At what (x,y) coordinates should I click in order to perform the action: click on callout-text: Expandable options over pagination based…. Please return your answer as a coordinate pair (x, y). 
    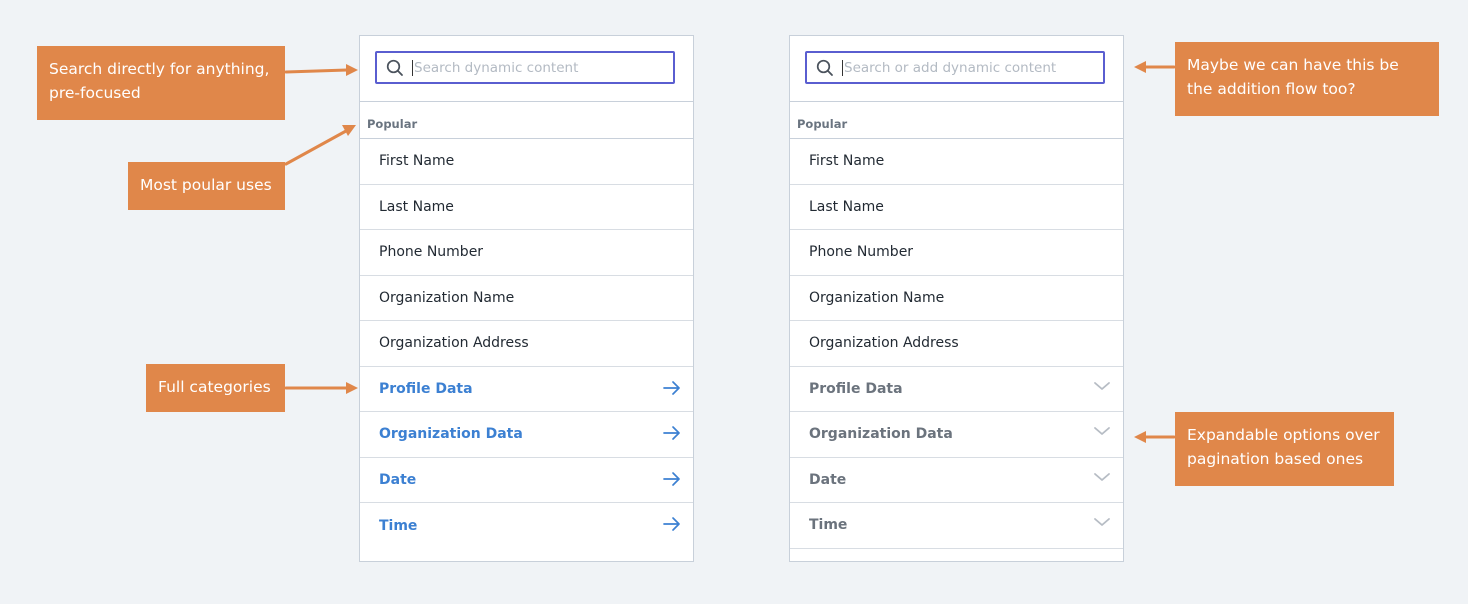
    Looking at the image, I should click on (1283, 447).